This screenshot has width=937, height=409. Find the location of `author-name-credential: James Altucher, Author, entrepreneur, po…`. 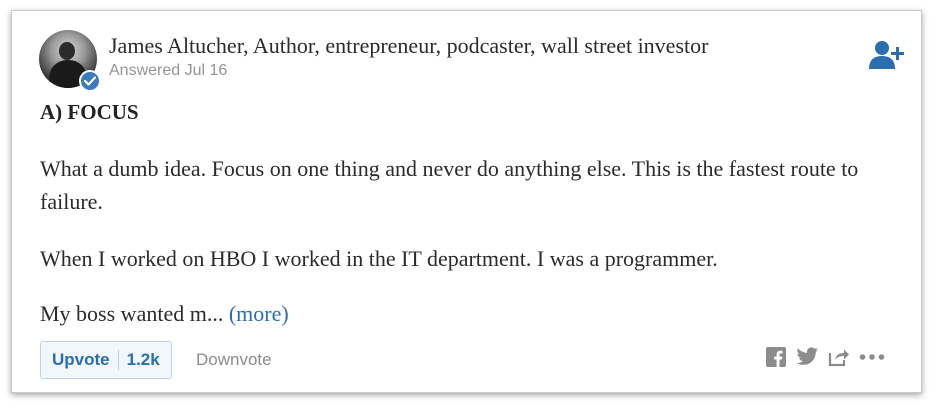

author-name-credential: James Altucher, Author, entrepreneur, po… is located at coordinates (408, 46).